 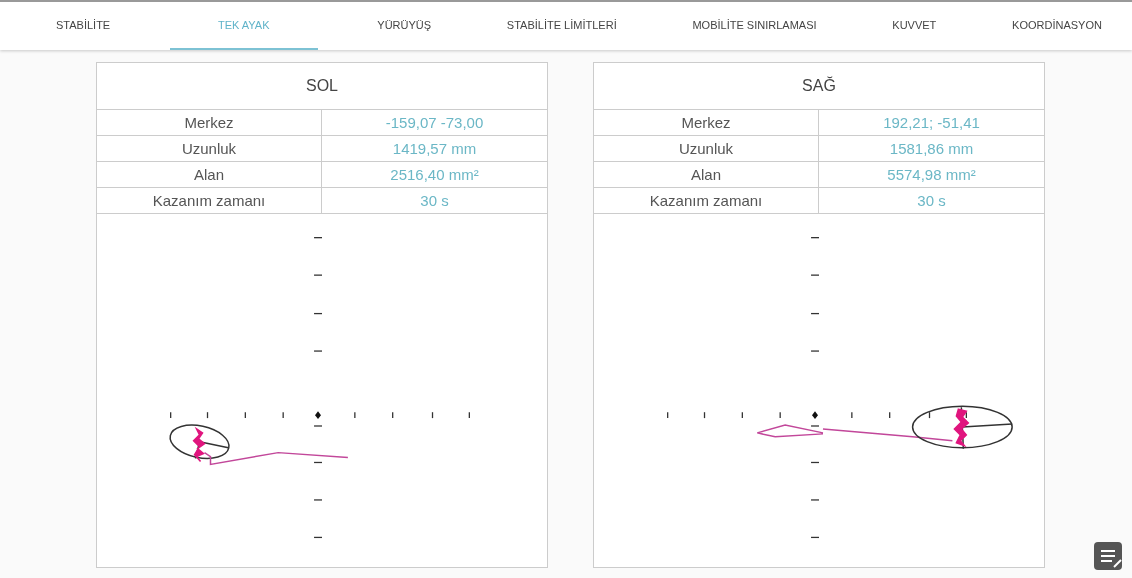 I want to click on tab: KUVVET, so click(x=914, y=26).